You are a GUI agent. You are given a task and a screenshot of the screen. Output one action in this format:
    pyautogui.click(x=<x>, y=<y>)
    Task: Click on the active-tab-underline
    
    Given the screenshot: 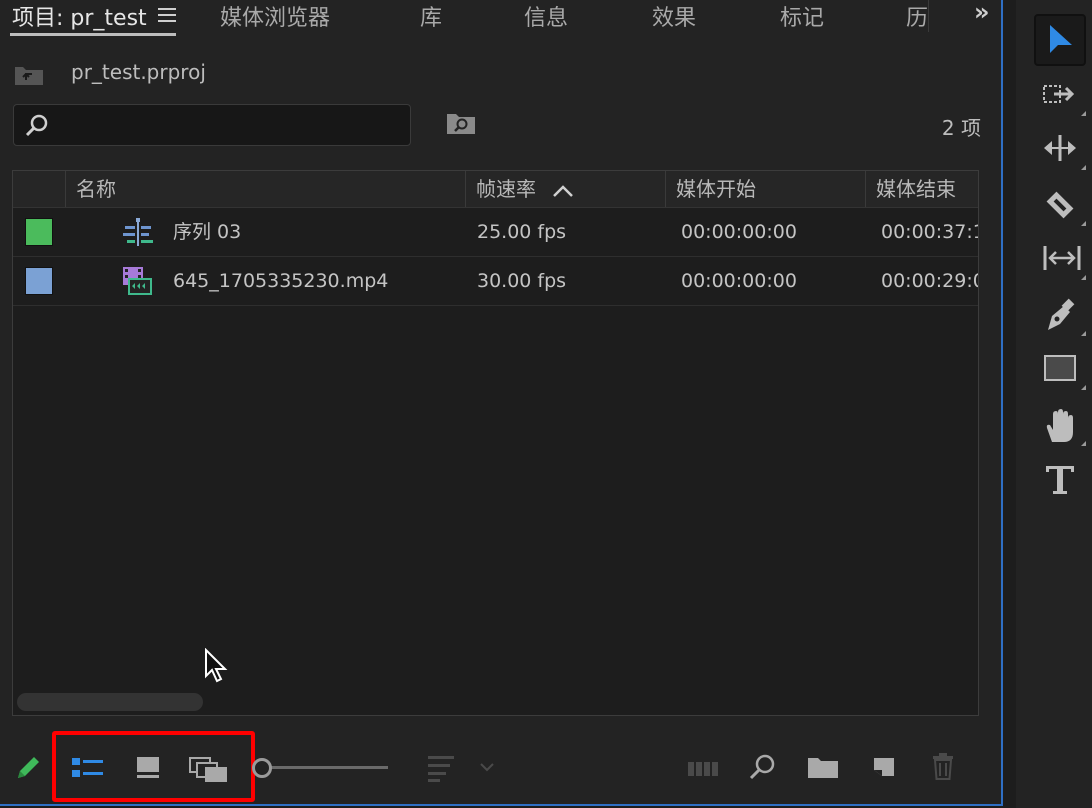 What is the action you would take?
    pyautogui.click(x=93, y=34)
    